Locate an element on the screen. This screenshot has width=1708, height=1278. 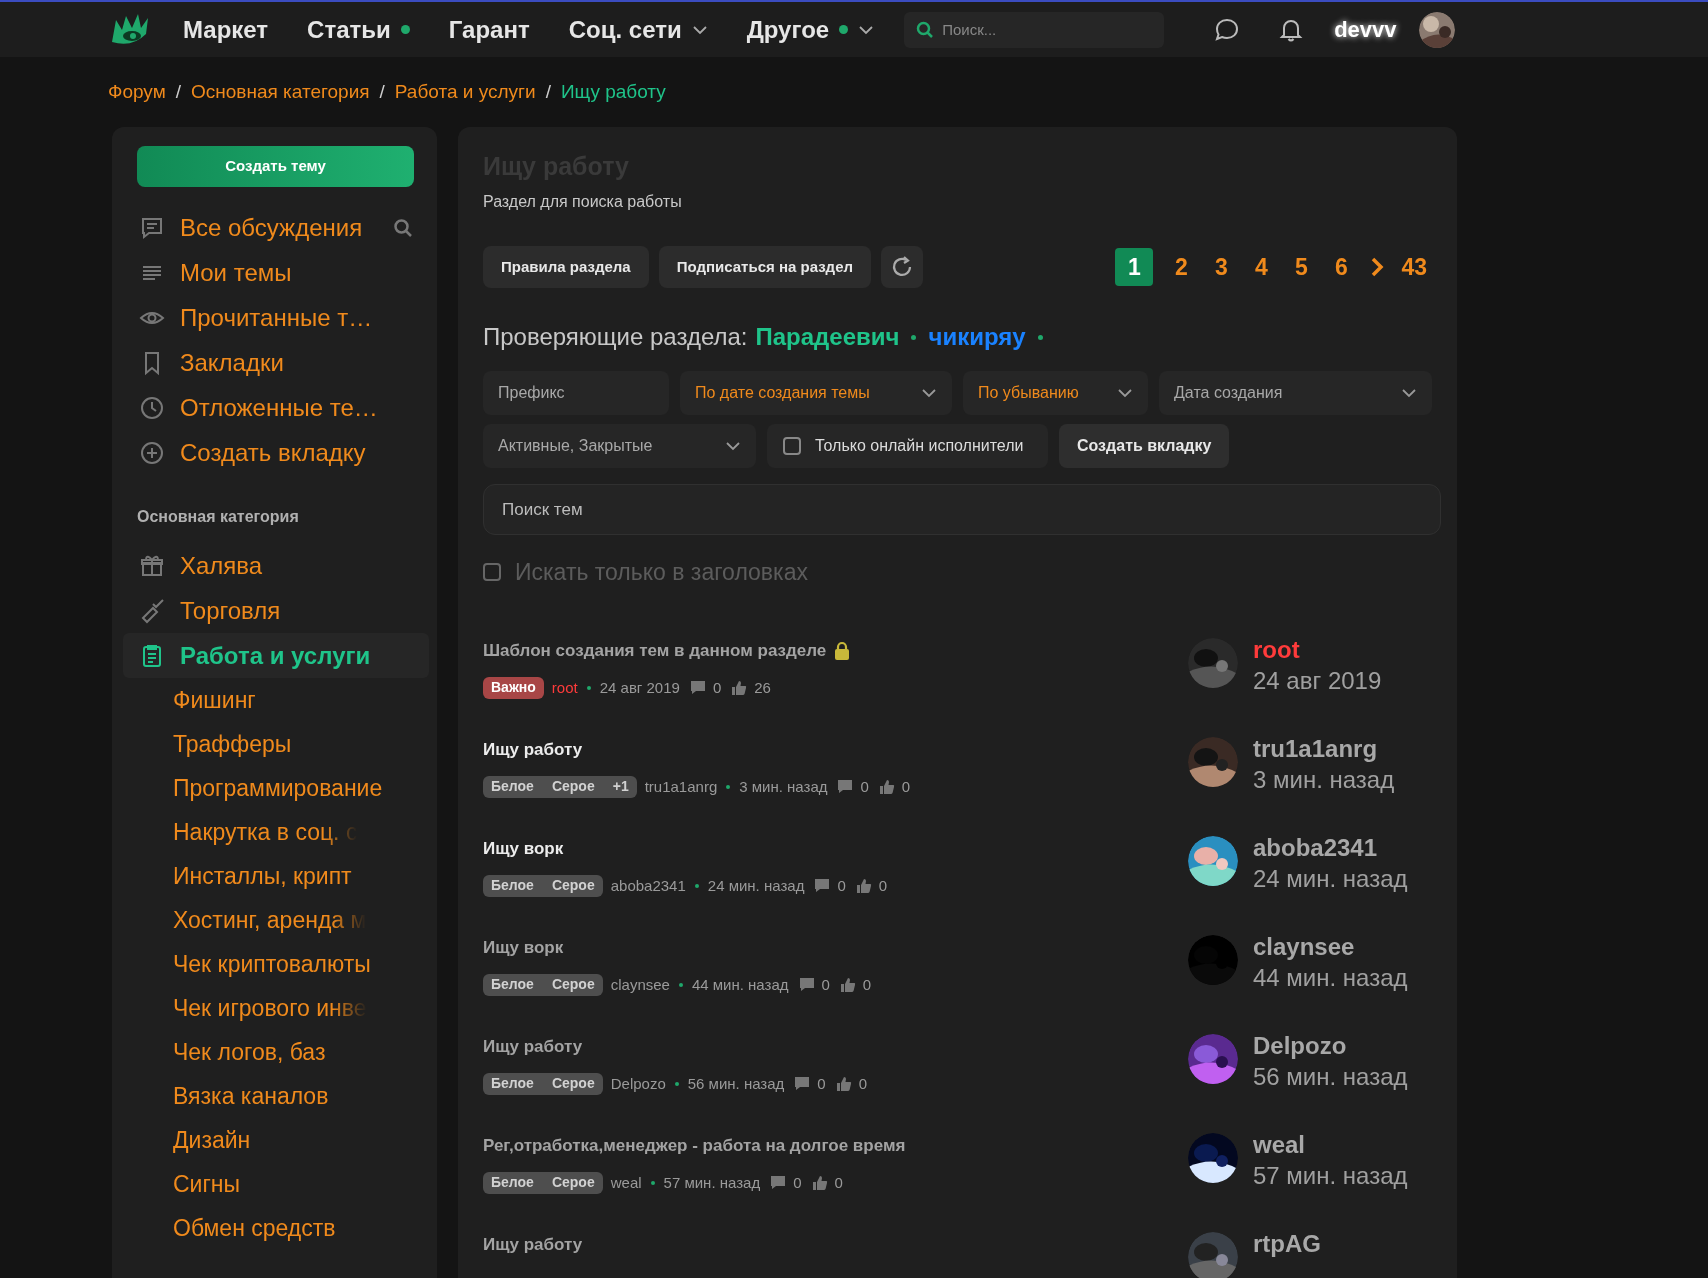
thread-time: 24 авг 2019 is located at coordinates (639, 687).